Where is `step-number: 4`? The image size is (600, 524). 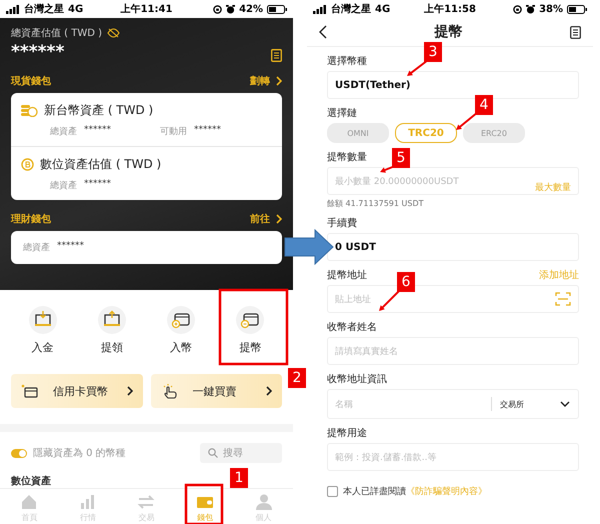 step-number: 4 is located at coordinates (484, 105).